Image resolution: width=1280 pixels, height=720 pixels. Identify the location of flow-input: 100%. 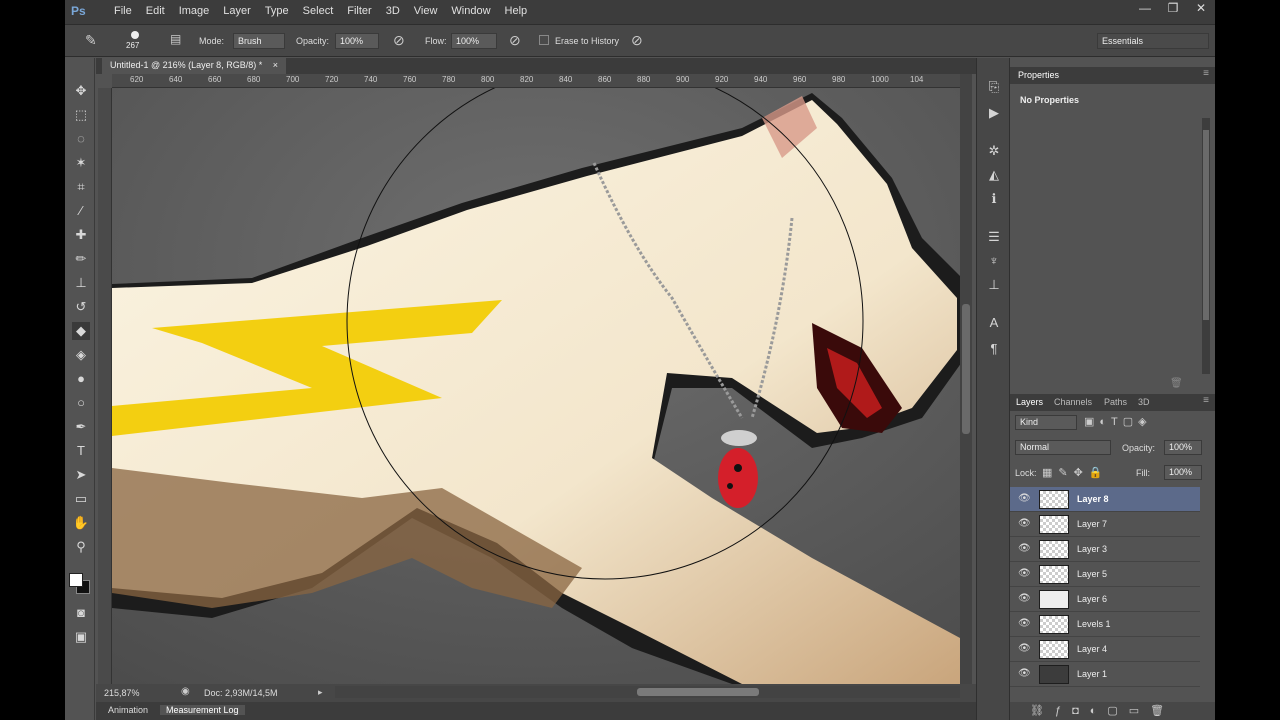
(474, 41).